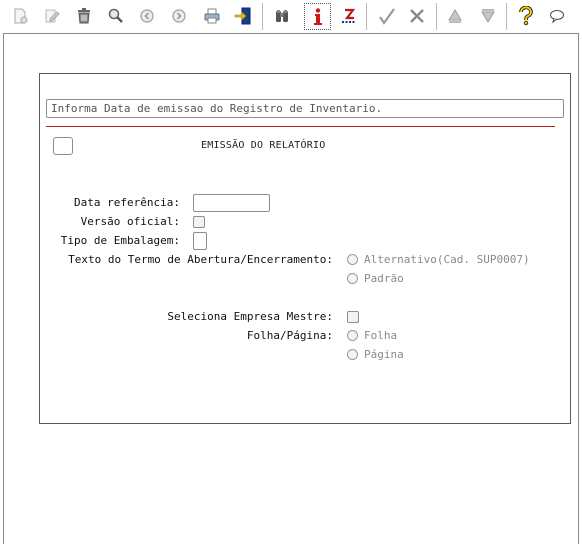 The image size is (582, 544). I want to click on toolbar, so click(291, 16).